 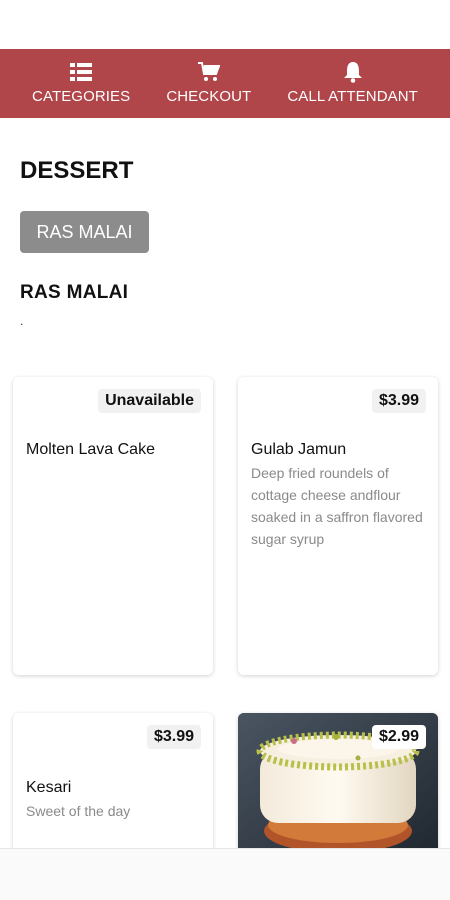 I want to click on menu-item-name: Molten Lava Cake, so click(x=90, y=449).